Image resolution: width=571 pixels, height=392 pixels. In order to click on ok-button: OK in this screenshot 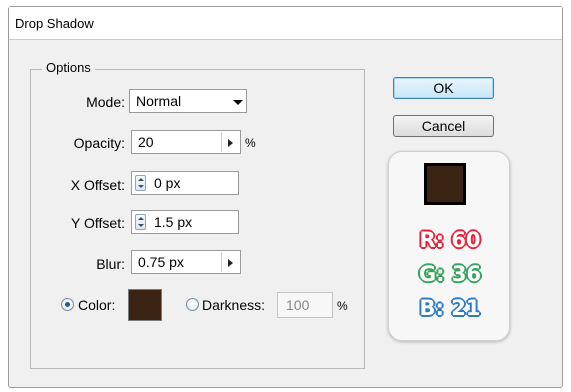, I will do `click(443, 88)`.